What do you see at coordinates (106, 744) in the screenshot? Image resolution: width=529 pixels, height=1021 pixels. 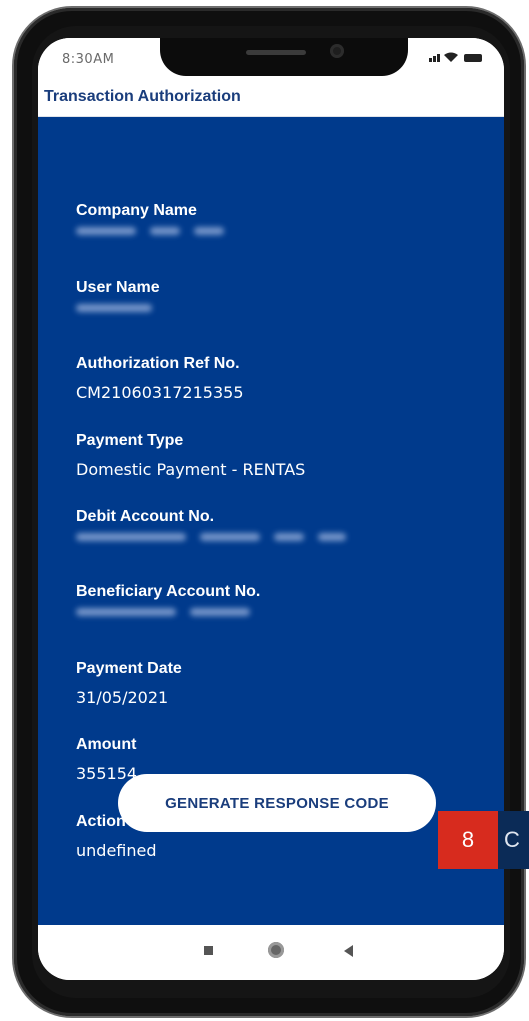 I see `field-label: Amount` at bounding box center [106, 744].